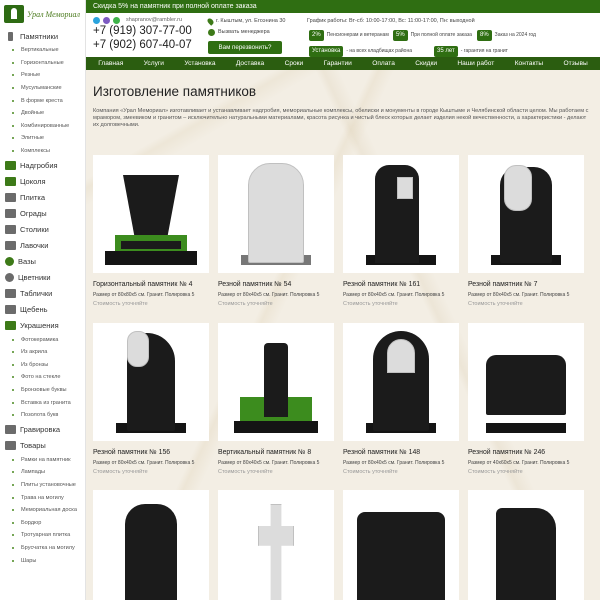  I want to click on nav-item: Наши работ, so click(475, 63).